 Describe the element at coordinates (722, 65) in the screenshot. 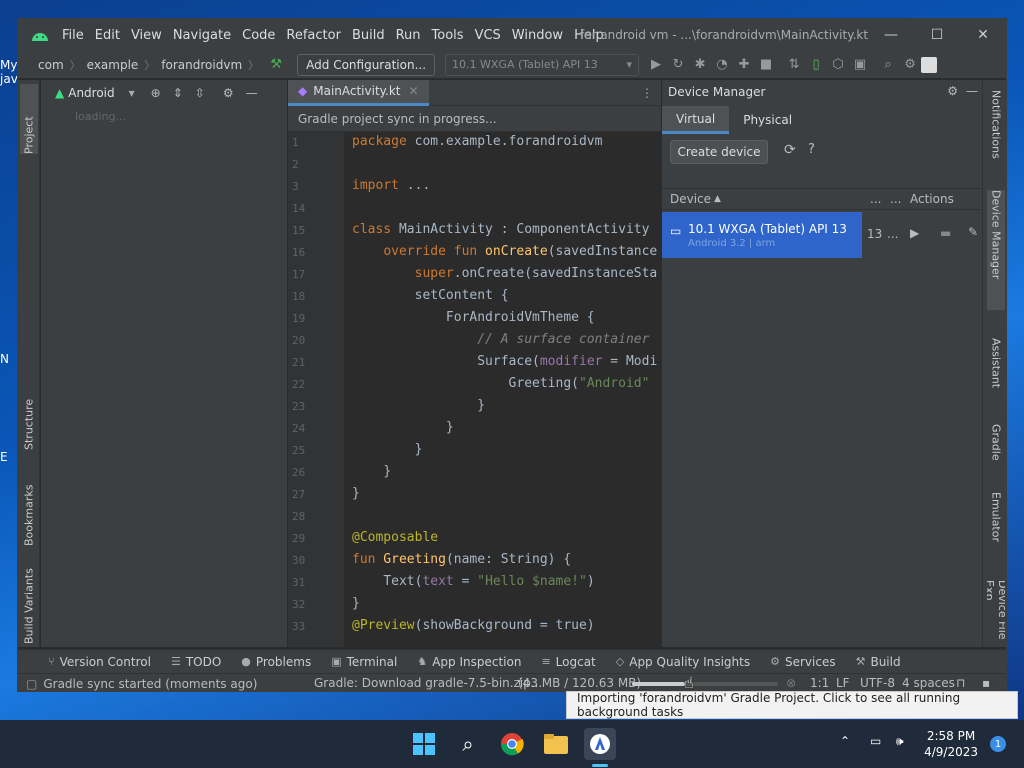

I see `profile-icon: ◔` at that location.